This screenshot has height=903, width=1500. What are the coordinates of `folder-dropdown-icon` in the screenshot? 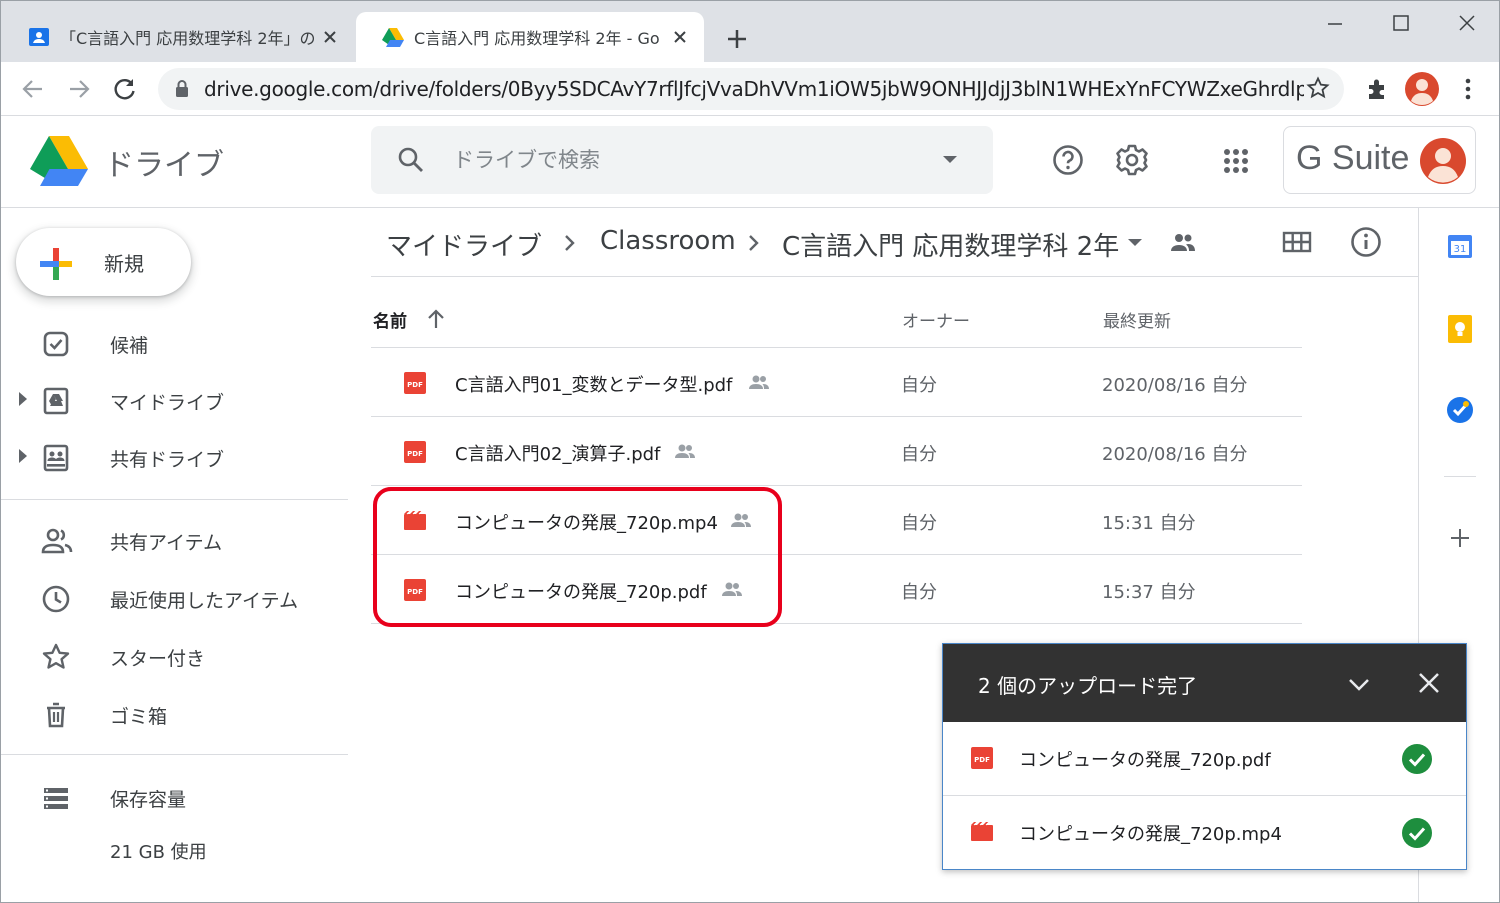 It's located at (1135, 243).